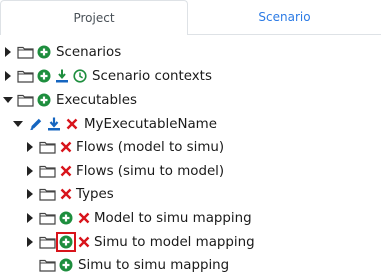 This screenshot has height=273, width=381. I want to click on tree-node-label: Scenario contexts, so click(152, 76).